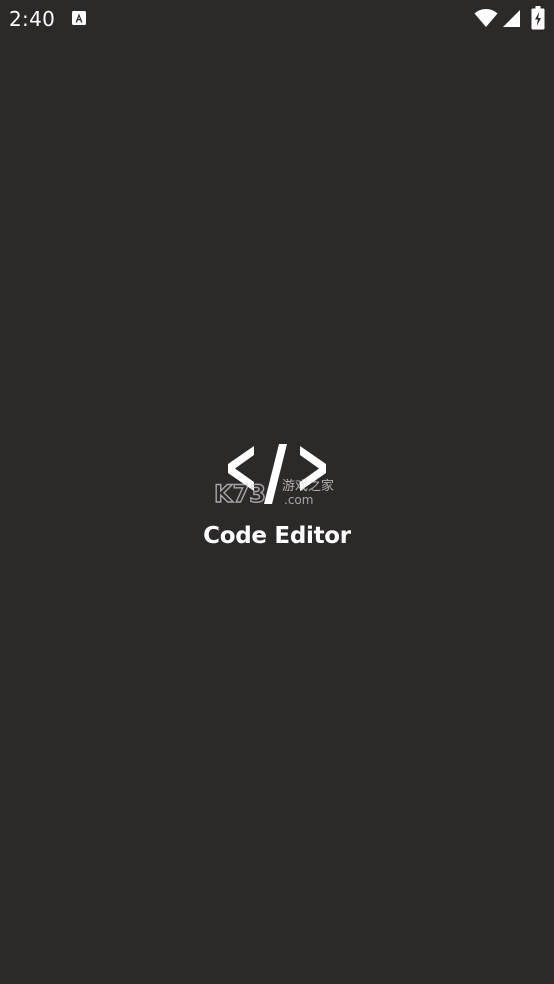 Image resolution: width=554 pixels, height=984 pixels. I want to click on svg-text: .com, so click(298, 500).